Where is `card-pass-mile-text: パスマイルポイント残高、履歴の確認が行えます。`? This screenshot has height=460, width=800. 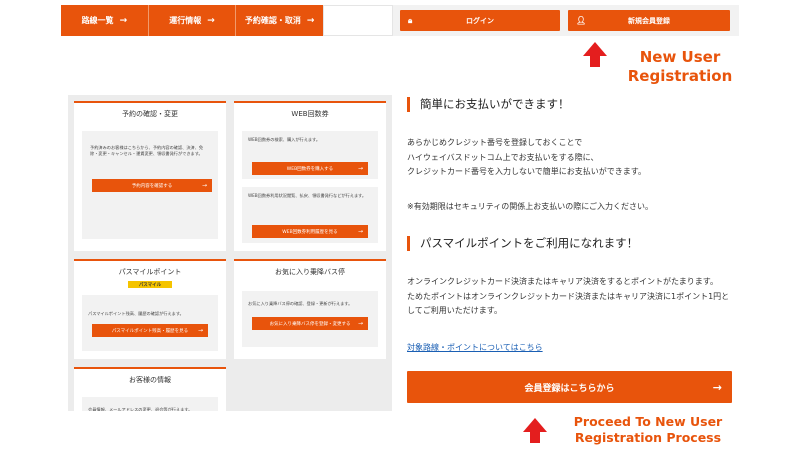 card-pass-mile-text: パスマイルポイント残高、履歴の確認が行えます。 is located at coordinates (136, 313).